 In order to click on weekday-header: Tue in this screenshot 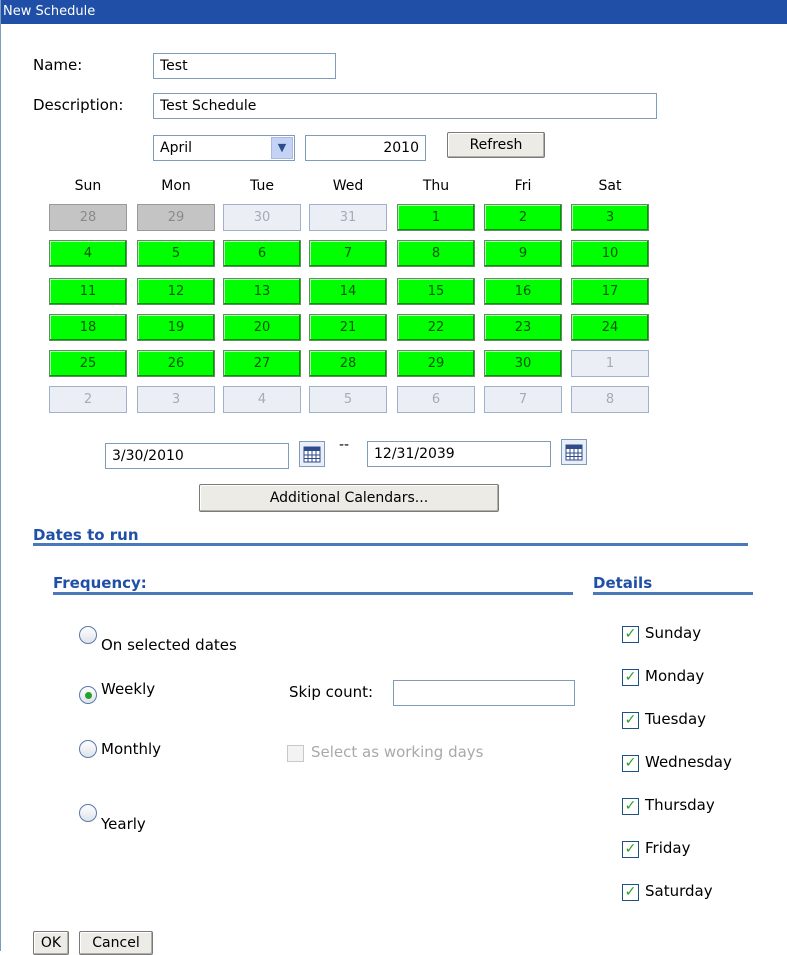, I will do `click(262, 186)`.